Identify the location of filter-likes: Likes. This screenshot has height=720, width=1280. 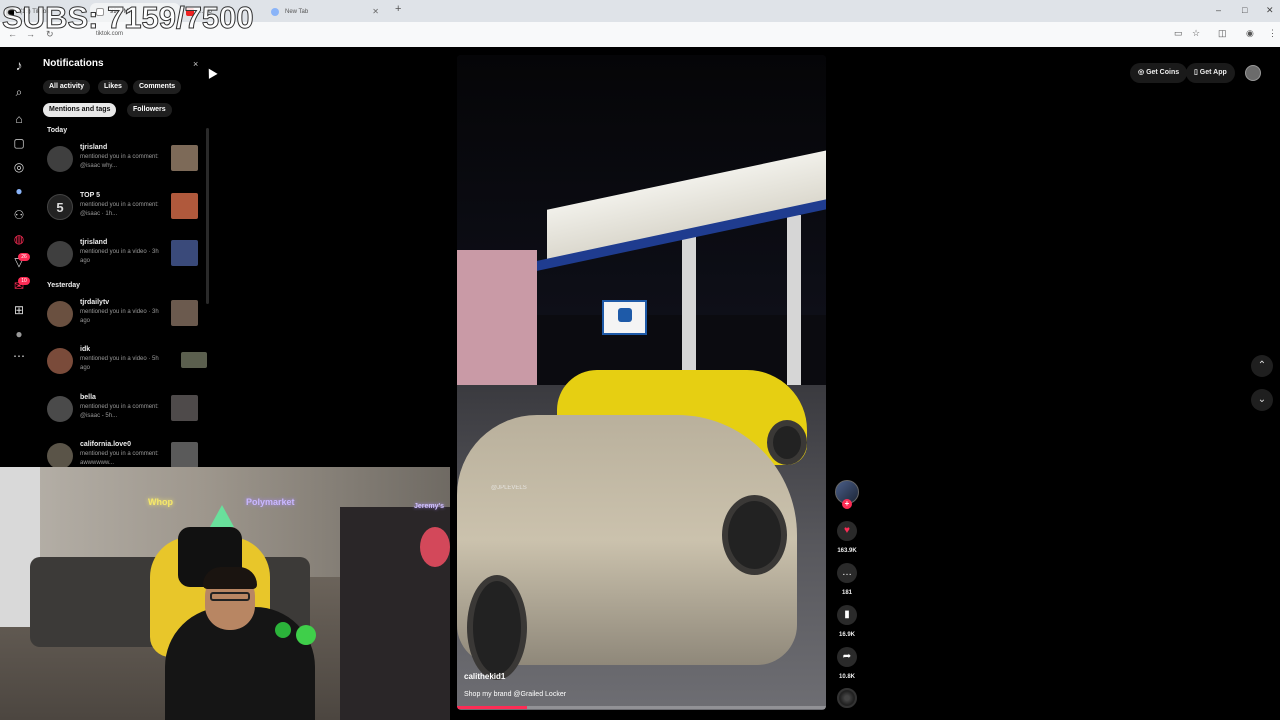
(113, 87).